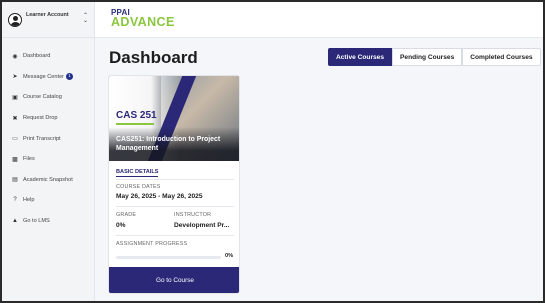 This screenshot has height=303, width=545. I want to click on sidebar-item-request-drop: ✖ Request Drop, so click(48, 118).